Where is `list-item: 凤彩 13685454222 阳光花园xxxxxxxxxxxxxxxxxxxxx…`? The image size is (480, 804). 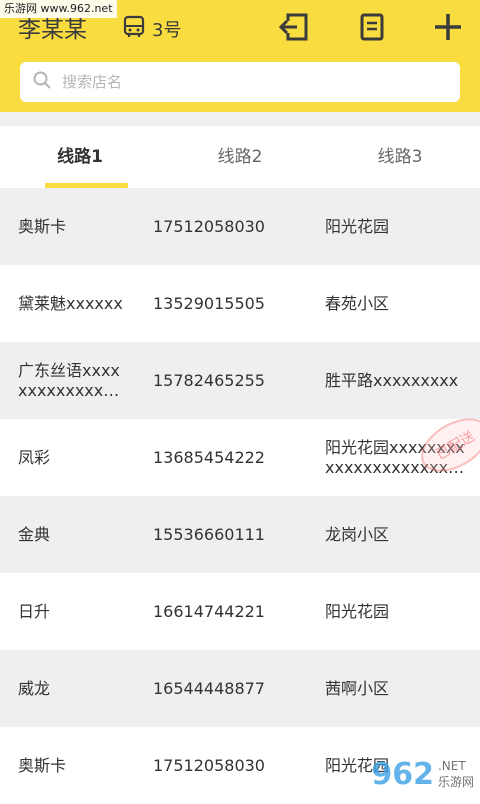 list-item: 凤彩 13685454222 阳光花园xxxxxxxxxxxxxxxxxxxxx… is located at coordinates (240, 451).